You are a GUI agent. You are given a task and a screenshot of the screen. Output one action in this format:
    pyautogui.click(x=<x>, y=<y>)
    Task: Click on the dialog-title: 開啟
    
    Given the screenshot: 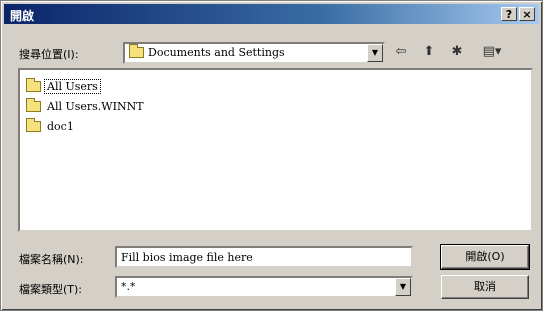 What is the action you would take?
    pyautogui.click(x=22, y=16)
    